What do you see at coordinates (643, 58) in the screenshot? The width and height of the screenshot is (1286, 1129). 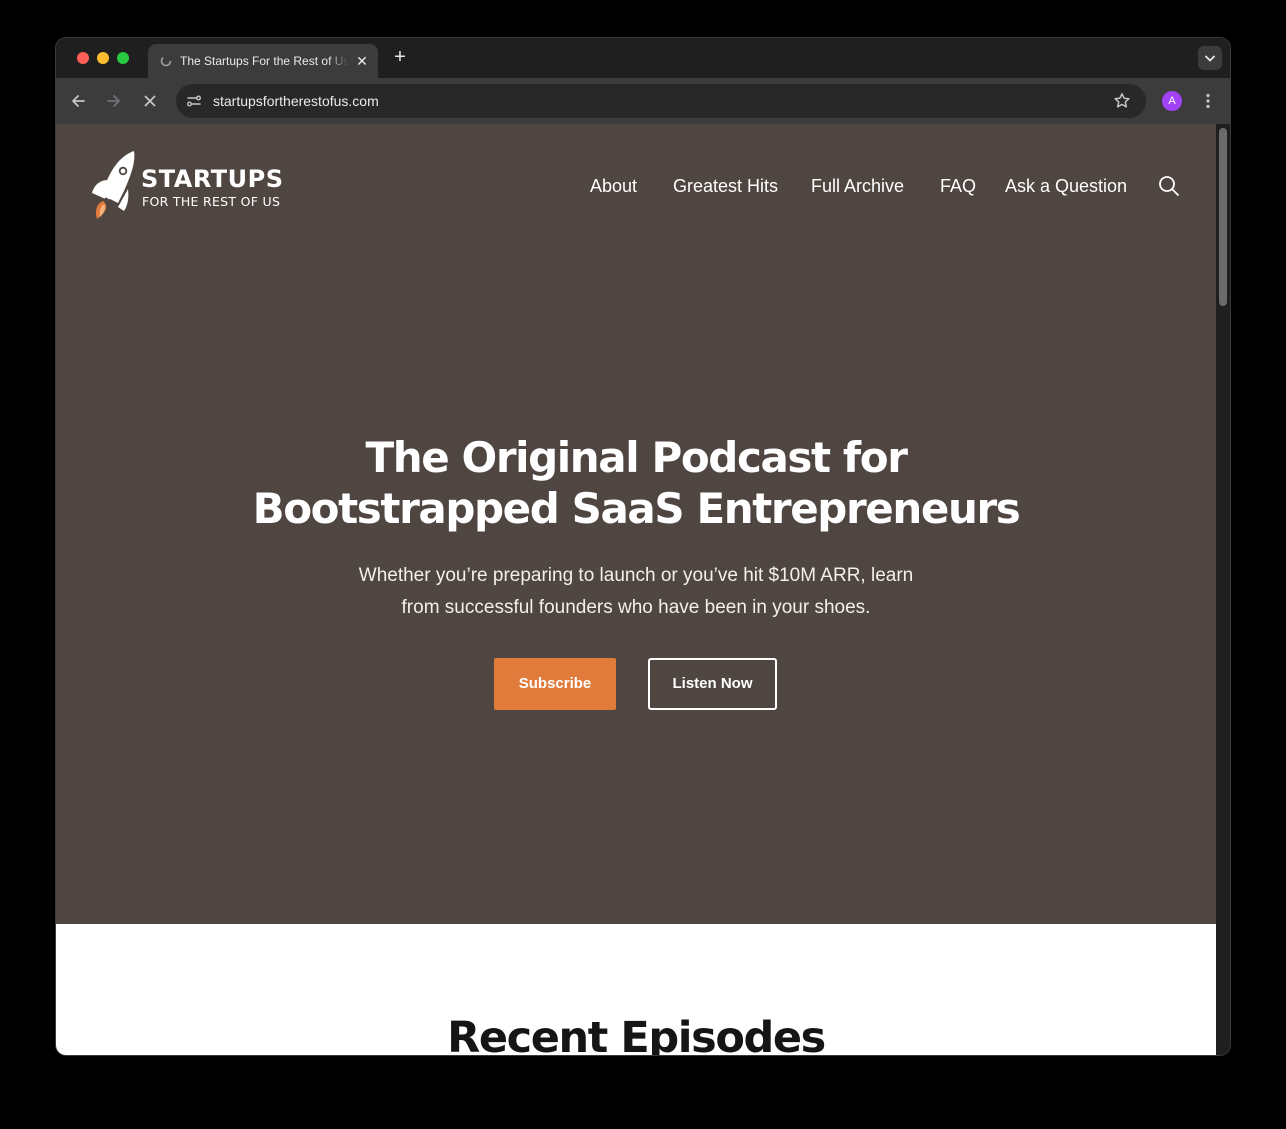 I see `tab-strip: The Startups For the Rest of Us ✕ +` at bounding box center [643, 58].